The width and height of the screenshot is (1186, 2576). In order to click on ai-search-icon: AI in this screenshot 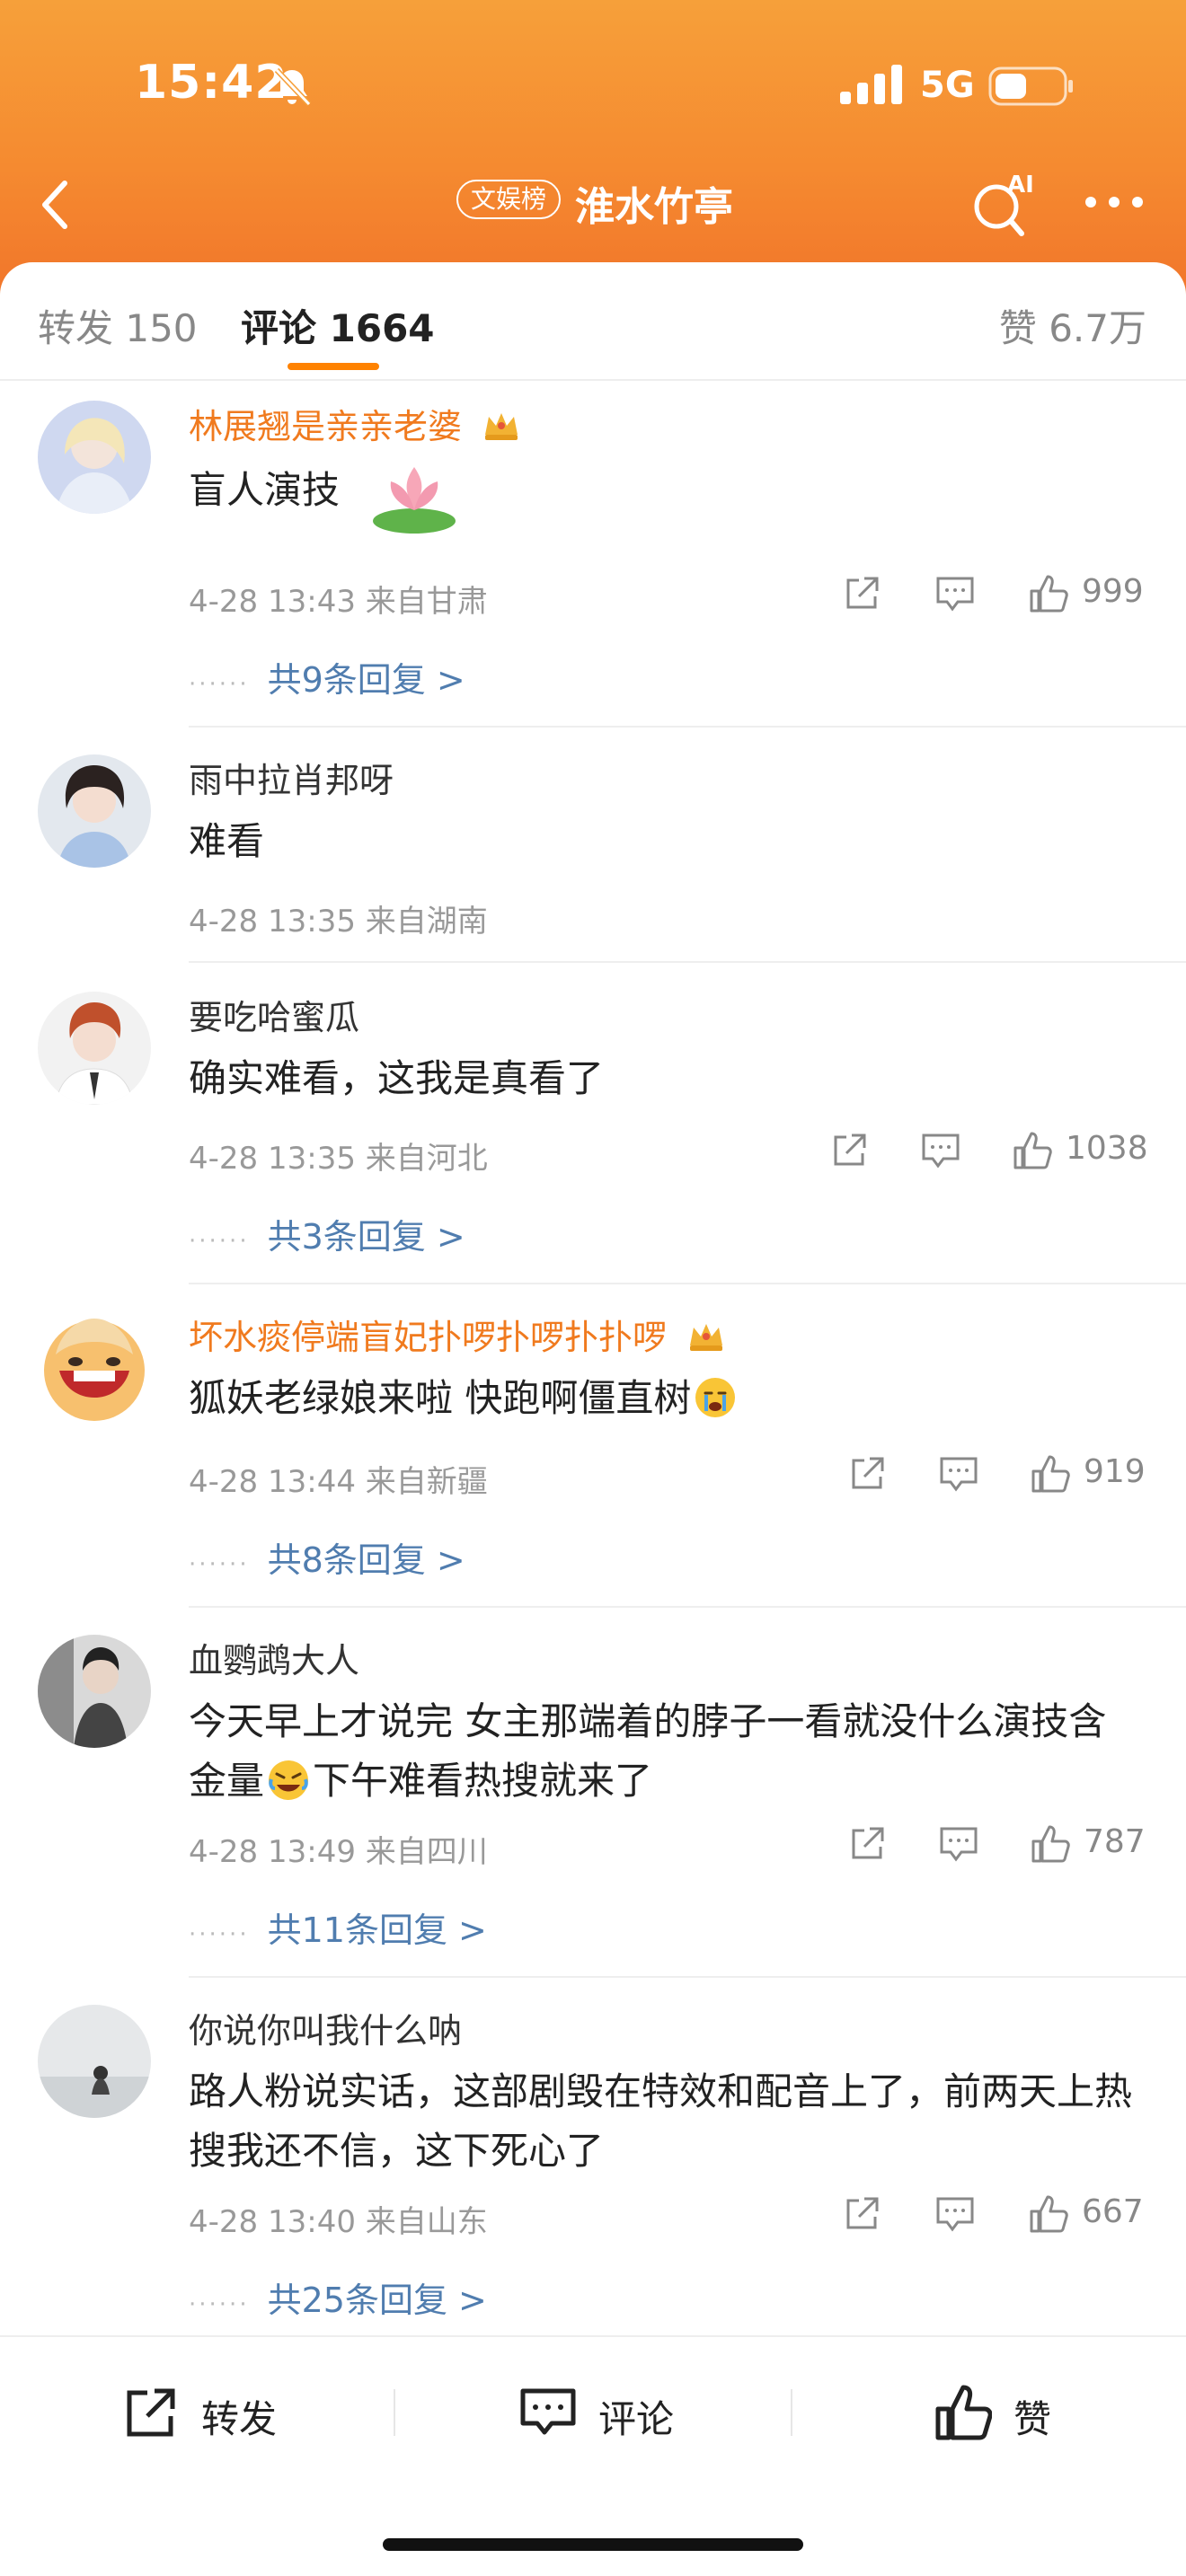, I will do `click(1002, 205)`.